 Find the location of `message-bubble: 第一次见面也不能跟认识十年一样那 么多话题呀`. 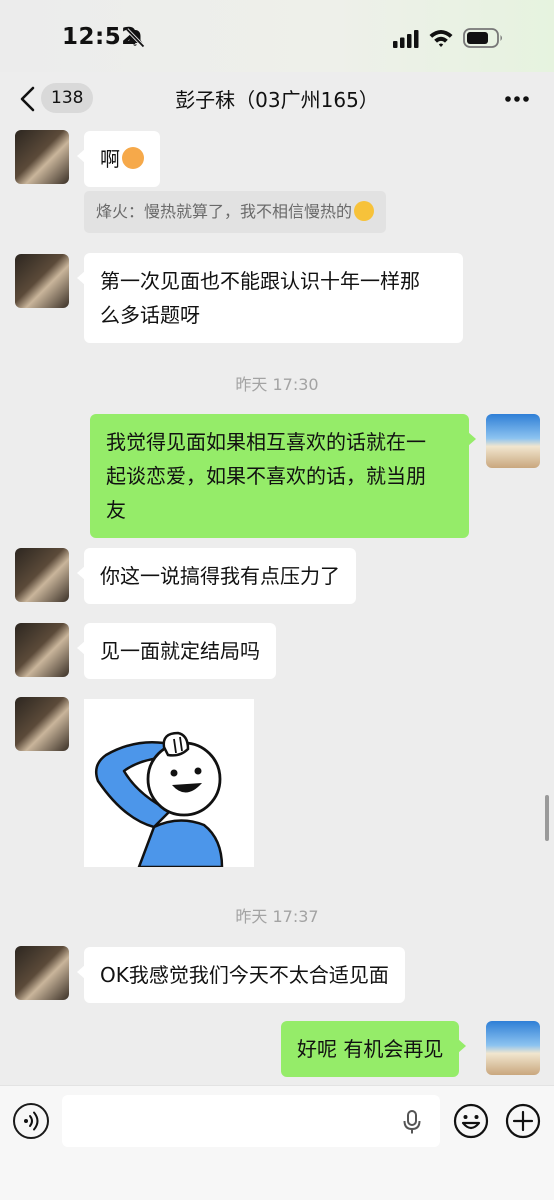

message-bubble: 第一次见面也不能跟认识十年一样那 么多话题呀 is located at coordinates (270, 298).